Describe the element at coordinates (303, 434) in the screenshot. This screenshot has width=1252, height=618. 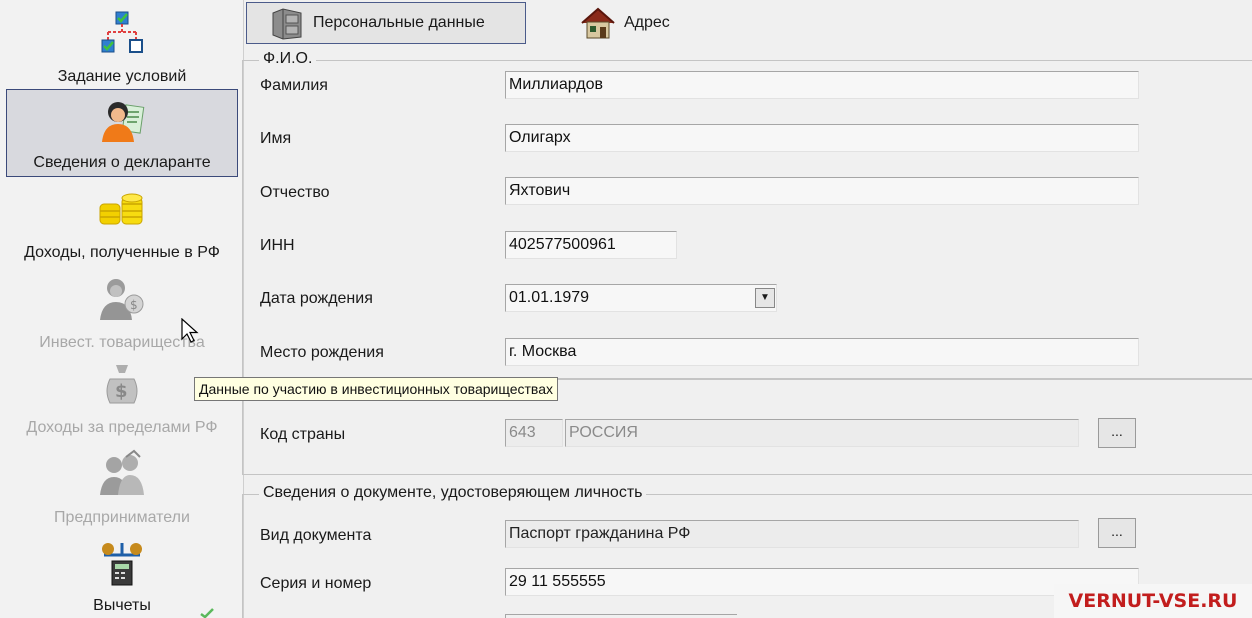
I see `country-code-label: Код страны` at that location.